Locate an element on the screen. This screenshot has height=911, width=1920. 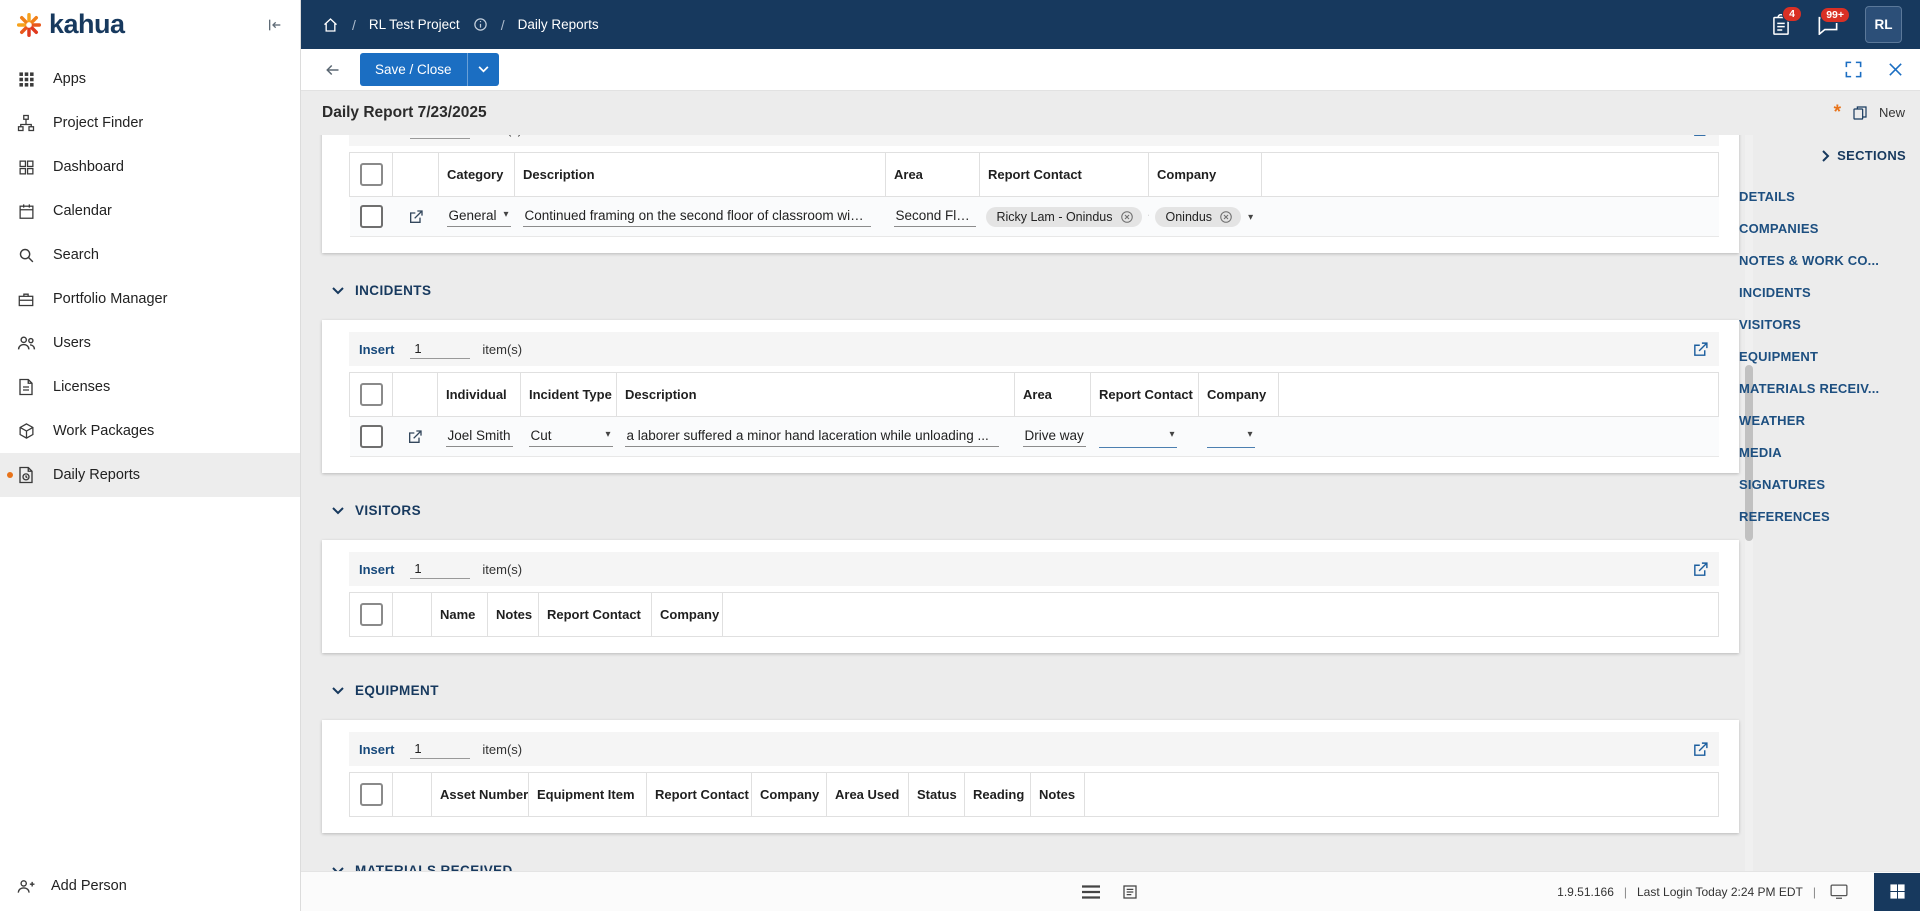
sidebar-item-licenses: Licenses is located at coordinates (150, 387).